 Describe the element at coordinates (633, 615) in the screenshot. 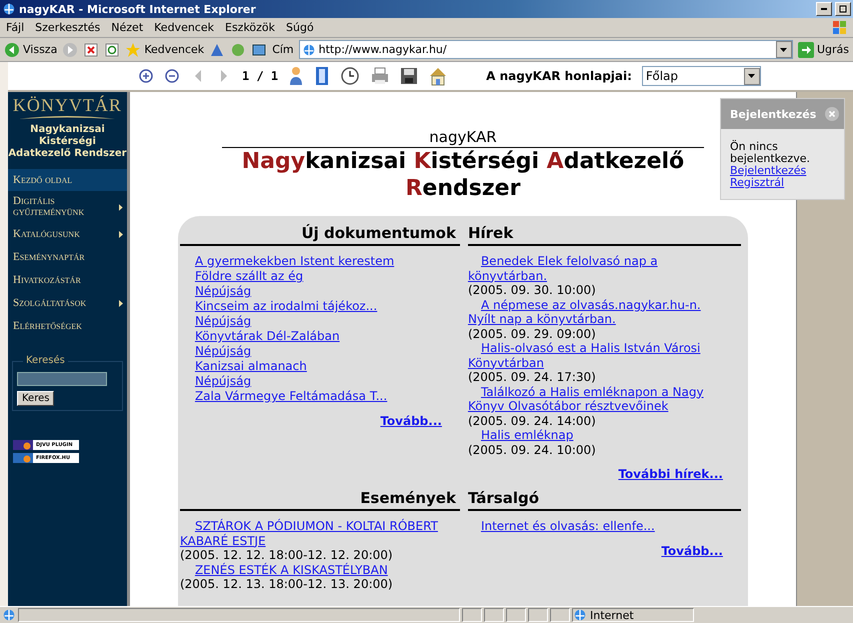

I see `zone-indicator: Internet` at that location.